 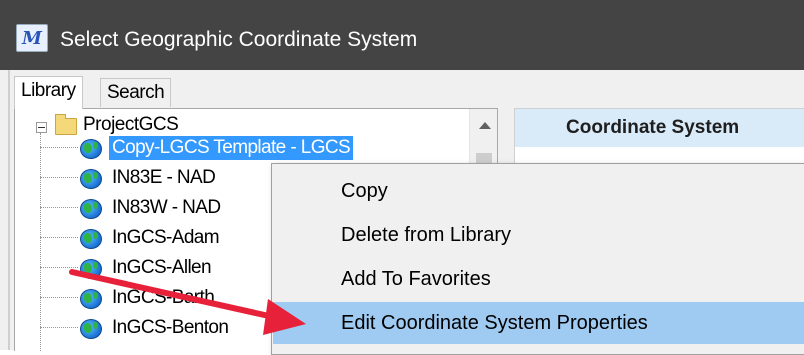 What do you see at coordinates (163, 178) in the screenshot?
I see `tree-item-label: IN83E - NAD` at bounding box center [163, 178].